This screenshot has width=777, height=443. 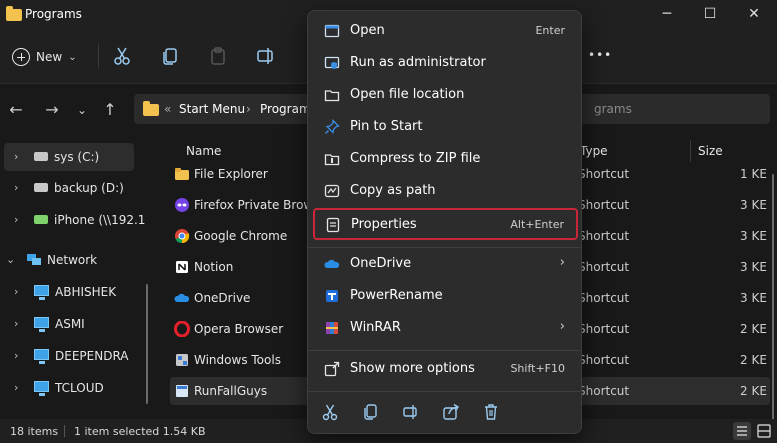 What do you see at coordinates (754, 14) in the screenshot?
I see `close-button: ✕` at bounding box center [754, 14].